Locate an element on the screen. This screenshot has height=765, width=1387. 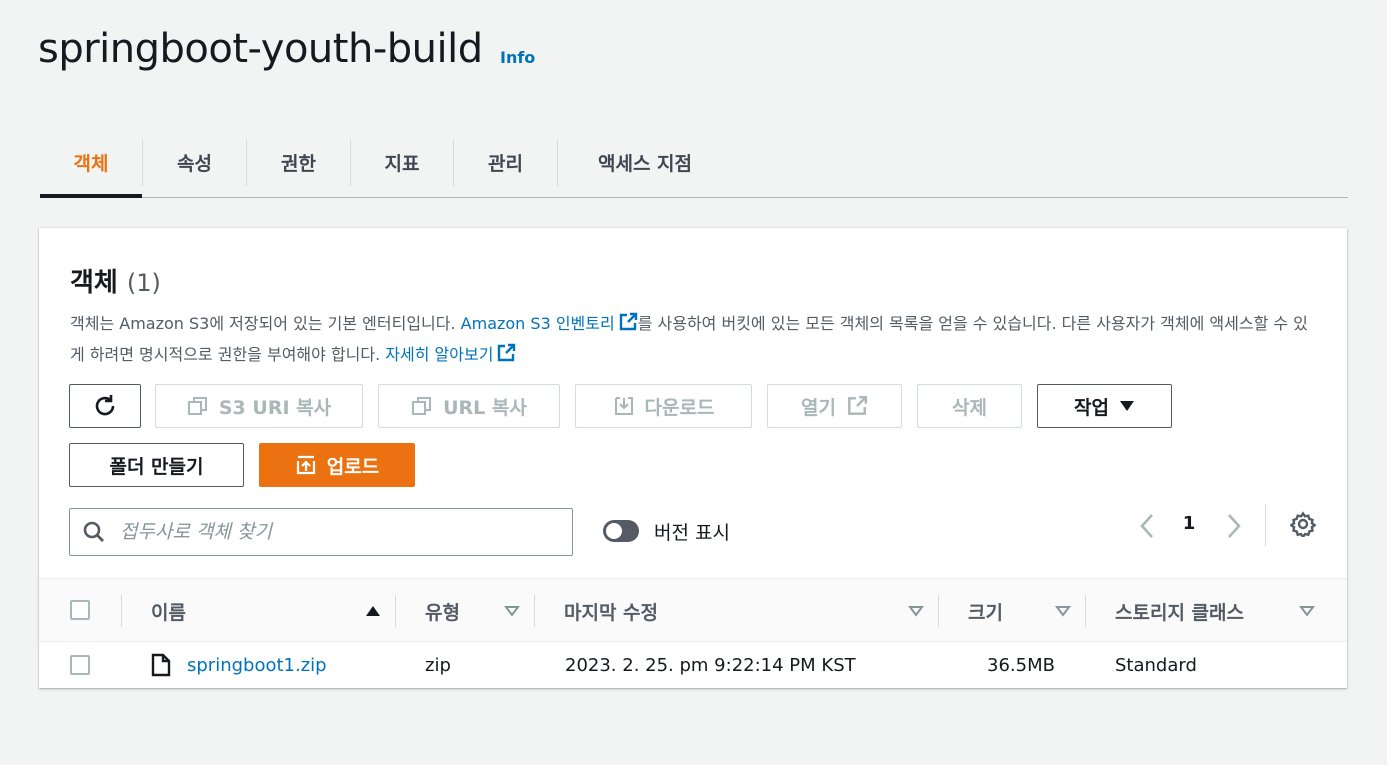
next-page-button is located at coordinates (1234, 526).